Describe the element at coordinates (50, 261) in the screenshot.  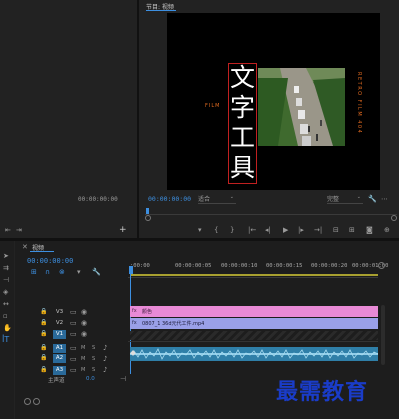
I see `timeline-timecode: 00:00:00:00` at that location.